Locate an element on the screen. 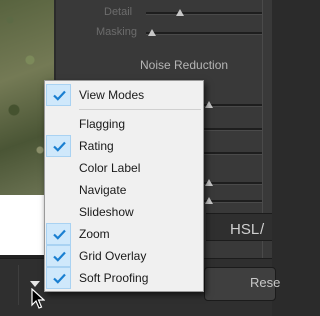 This screenshot has width=320, height=316. reset-button-label: Rese is located at coordinates (265, 282).